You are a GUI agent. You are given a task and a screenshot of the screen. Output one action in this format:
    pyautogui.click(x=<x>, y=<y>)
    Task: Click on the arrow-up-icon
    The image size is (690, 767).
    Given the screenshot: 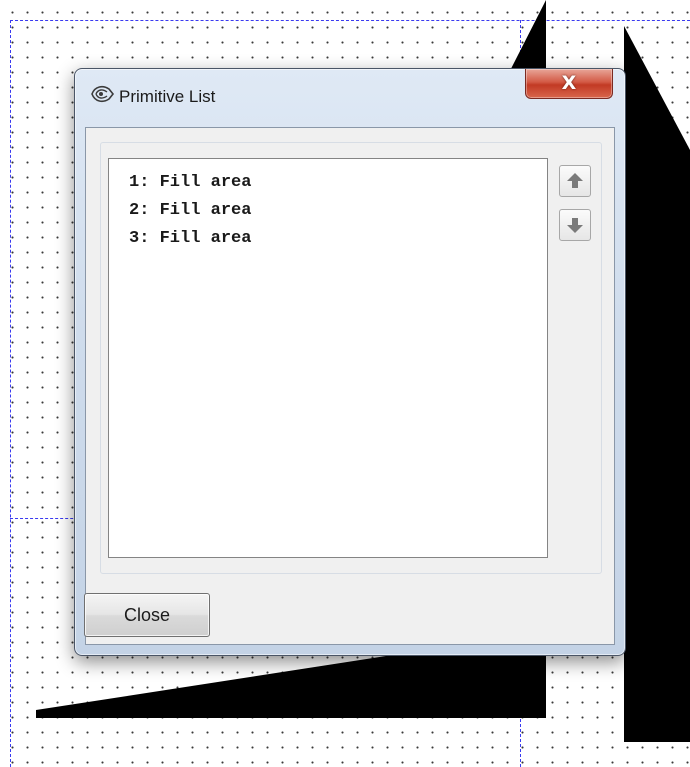 What is the action you would take?
    pyautogui.click(x=575, y=180)
    